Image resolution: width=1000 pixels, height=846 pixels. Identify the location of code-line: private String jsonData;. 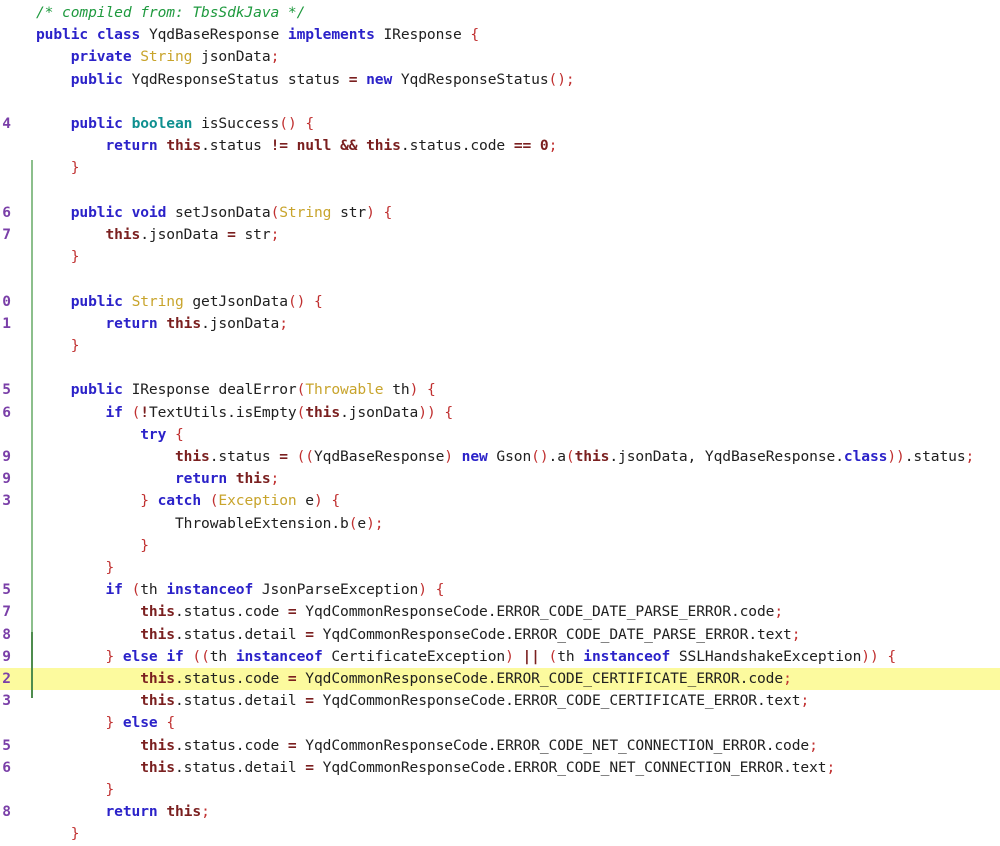
(500, 57).